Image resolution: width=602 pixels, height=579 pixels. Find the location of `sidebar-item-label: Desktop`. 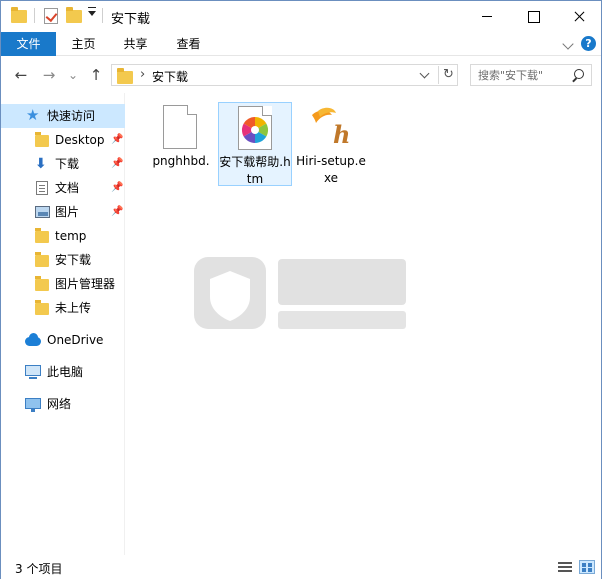

sidebar-item-label: Desktop is located at coordinates (80, 140).